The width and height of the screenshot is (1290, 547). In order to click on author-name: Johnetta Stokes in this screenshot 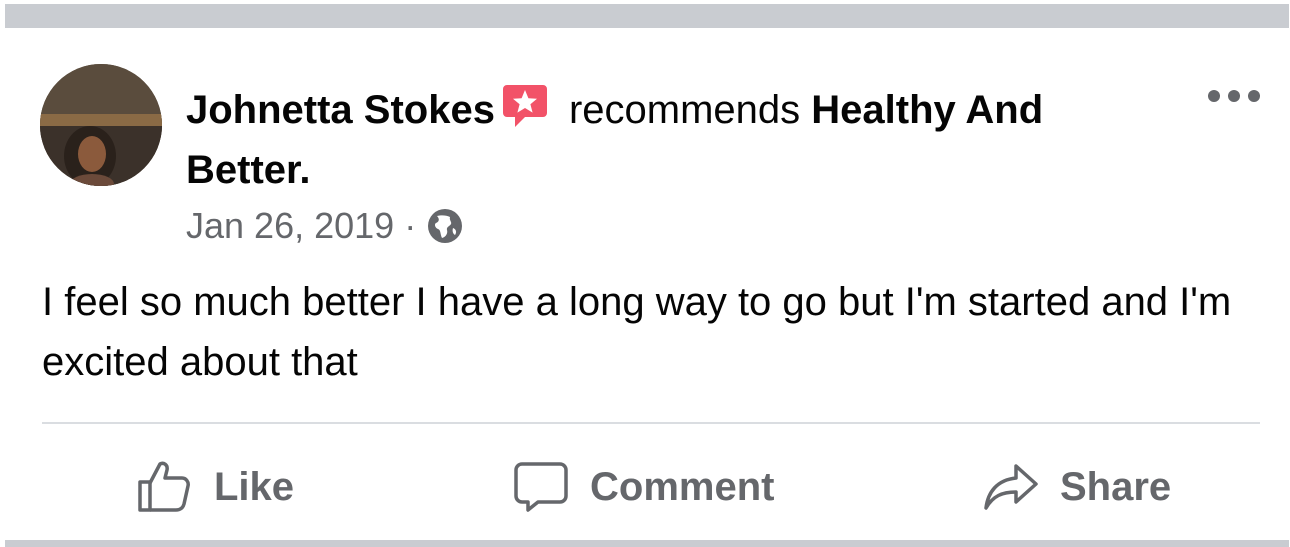, I will do `click(340, 110)`.